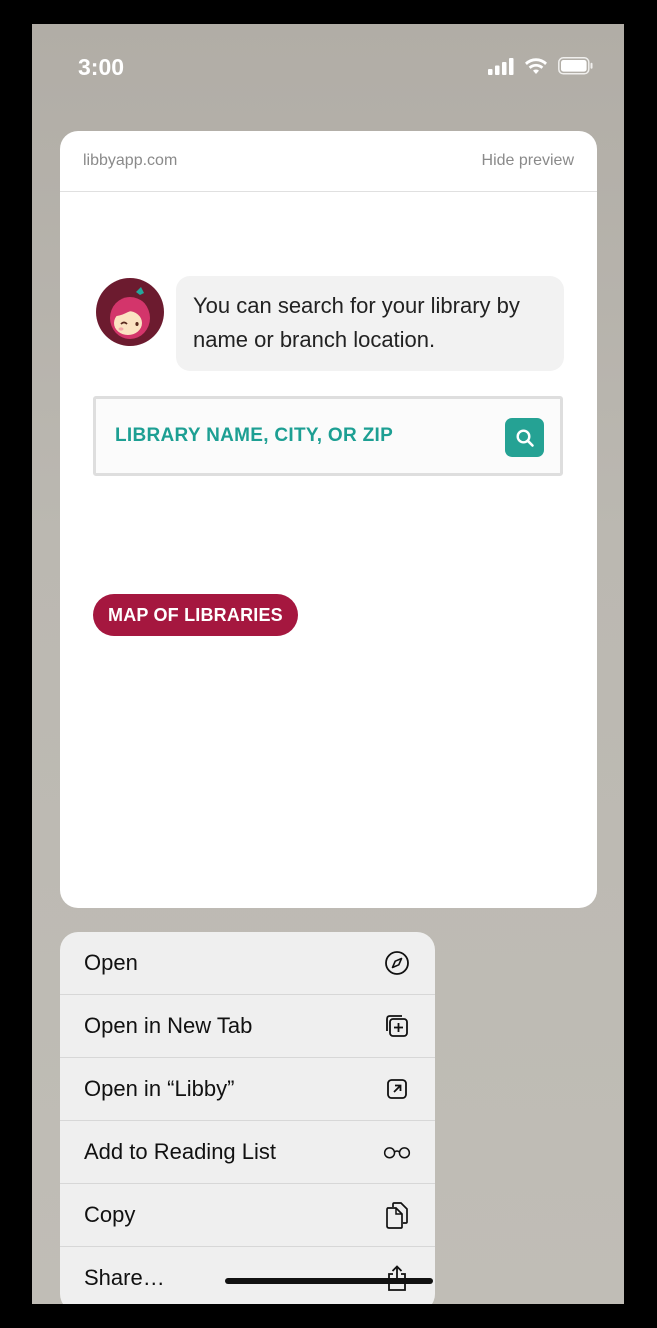 Image resolution: width=657 pixels, height=1328 pixels. I want to click on library-search-input: LIBRARY NAME, CITY, OR ZIP, so click(328, 436).